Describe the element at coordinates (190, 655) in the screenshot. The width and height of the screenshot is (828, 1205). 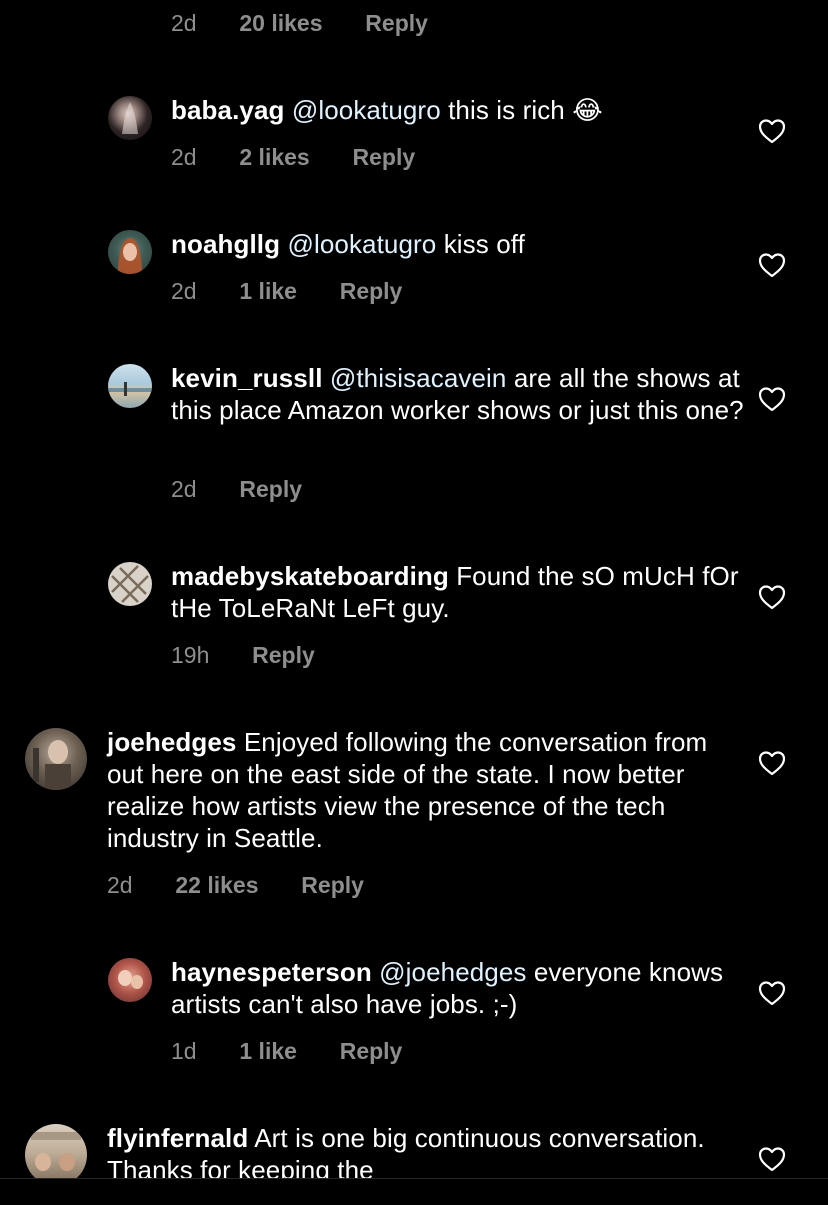
I see `comment-timestamp: 19h` at that location.